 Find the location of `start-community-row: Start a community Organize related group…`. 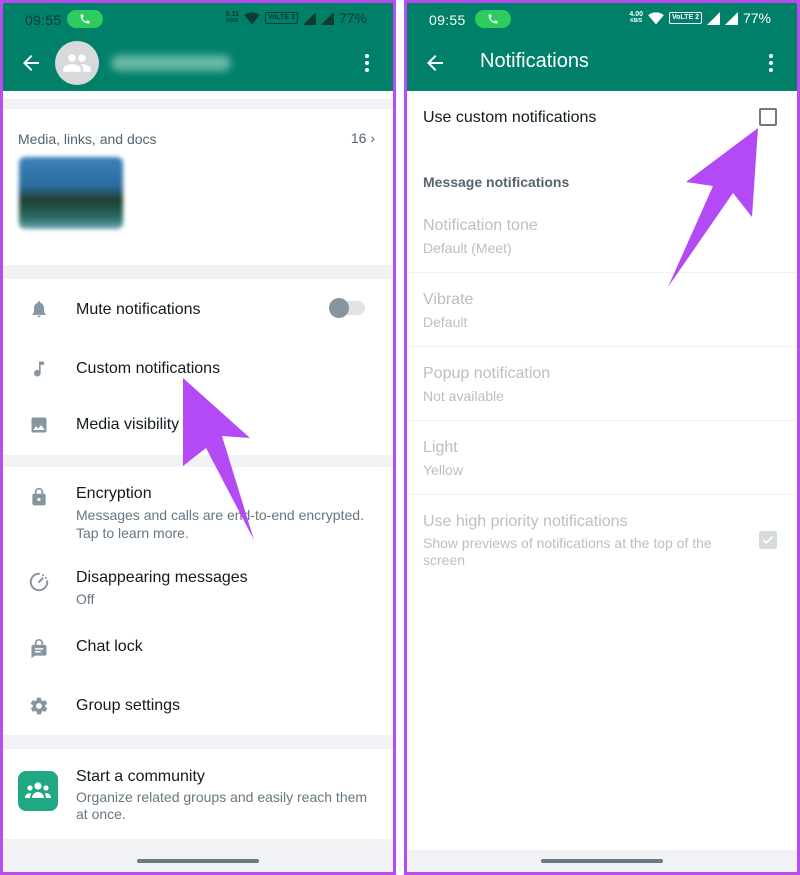

start-community-row: Start a community Organize related group… is located at coordinates (198, 794).